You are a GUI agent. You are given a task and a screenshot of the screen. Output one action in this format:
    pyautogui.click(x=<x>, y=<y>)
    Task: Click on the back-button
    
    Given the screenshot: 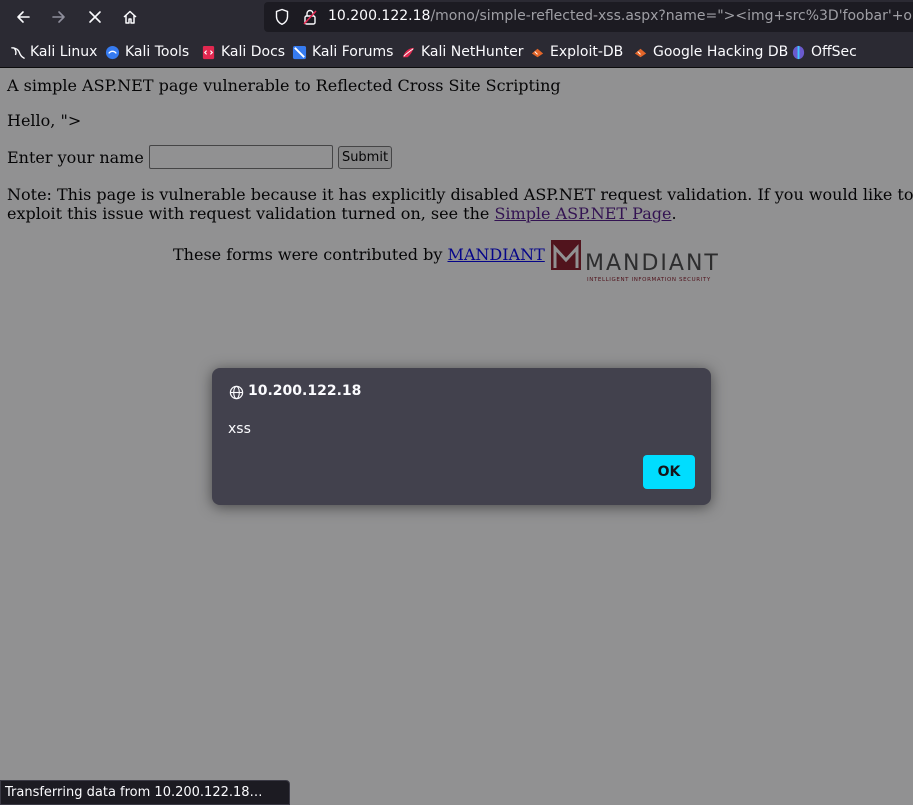 What is the action you would take?
    pyautogui.click(x=23, y=17)
    